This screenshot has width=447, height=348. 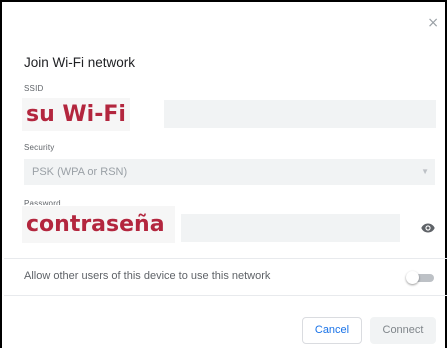 What do you see at coordinates (76, 114) in the screenshot?
I see `ssid-annotation: su Wi-Fi` at bounding box center [76, 114].